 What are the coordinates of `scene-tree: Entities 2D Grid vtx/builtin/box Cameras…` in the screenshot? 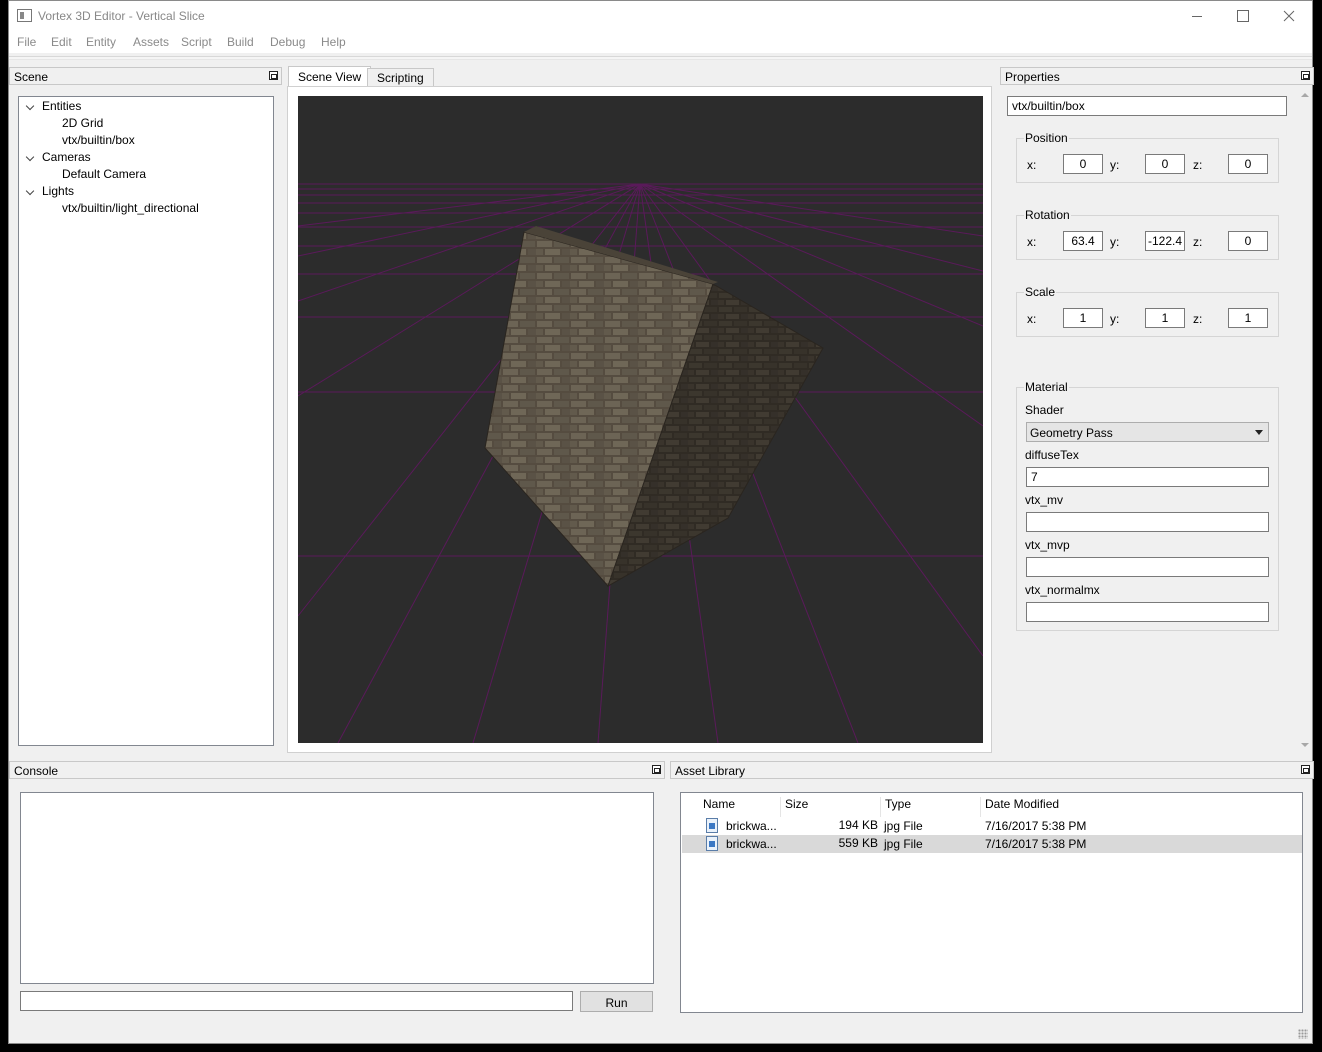 It's located at (146, 421).